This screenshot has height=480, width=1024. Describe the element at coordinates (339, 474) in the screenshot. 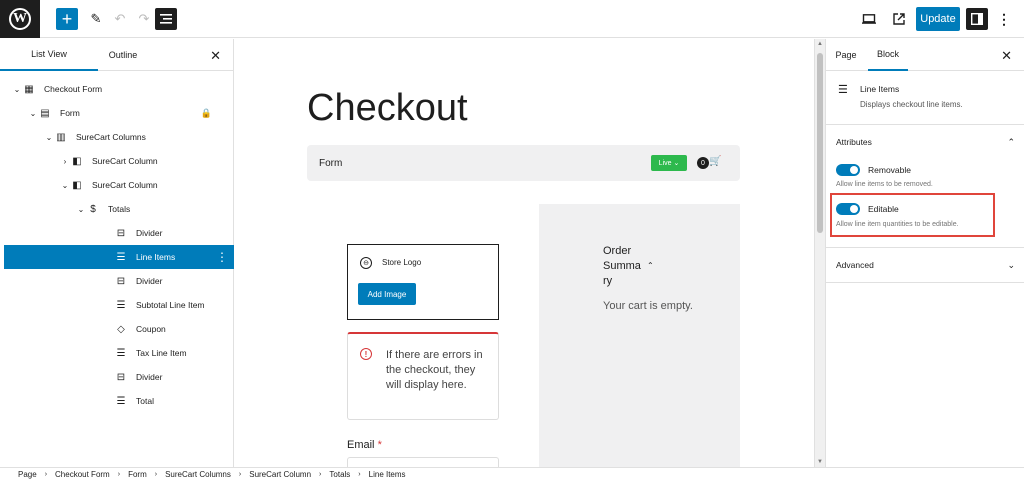

I see `breadcrumb-item: Totals` at that location.